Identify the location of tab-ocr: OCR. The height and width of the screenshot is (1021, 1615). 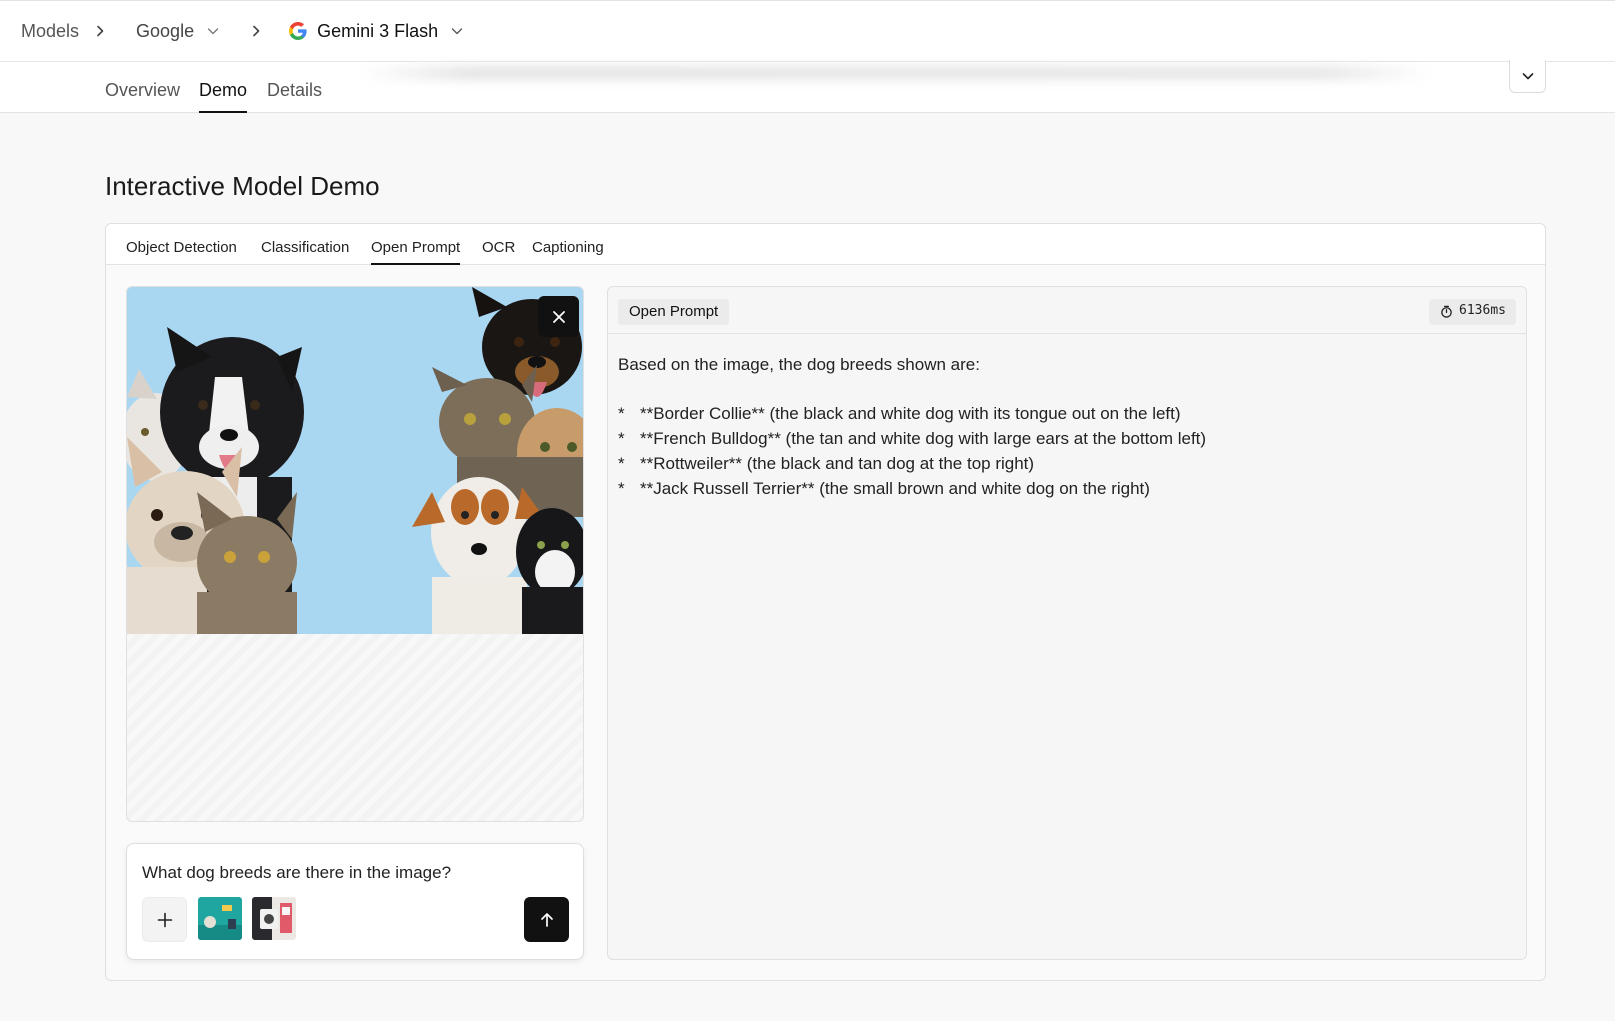
(498, 252).